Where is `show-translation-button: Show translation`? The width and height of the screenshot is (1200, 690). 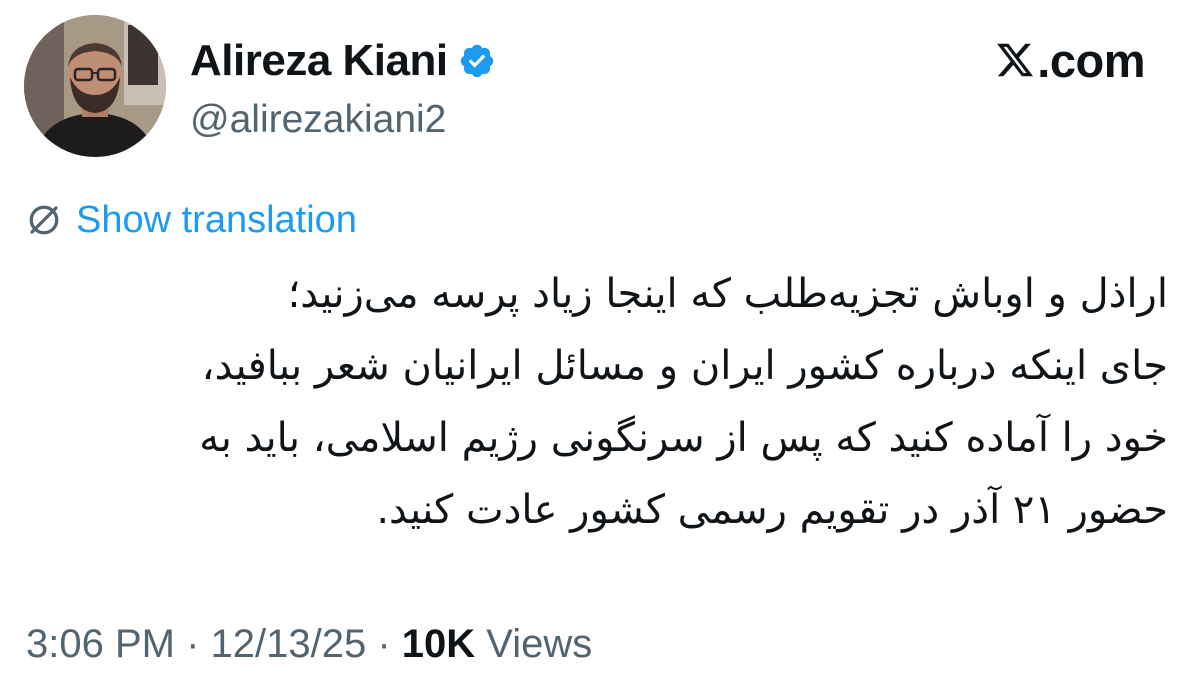
show-translation-button: Show translation is located at coordinates (191, 220).